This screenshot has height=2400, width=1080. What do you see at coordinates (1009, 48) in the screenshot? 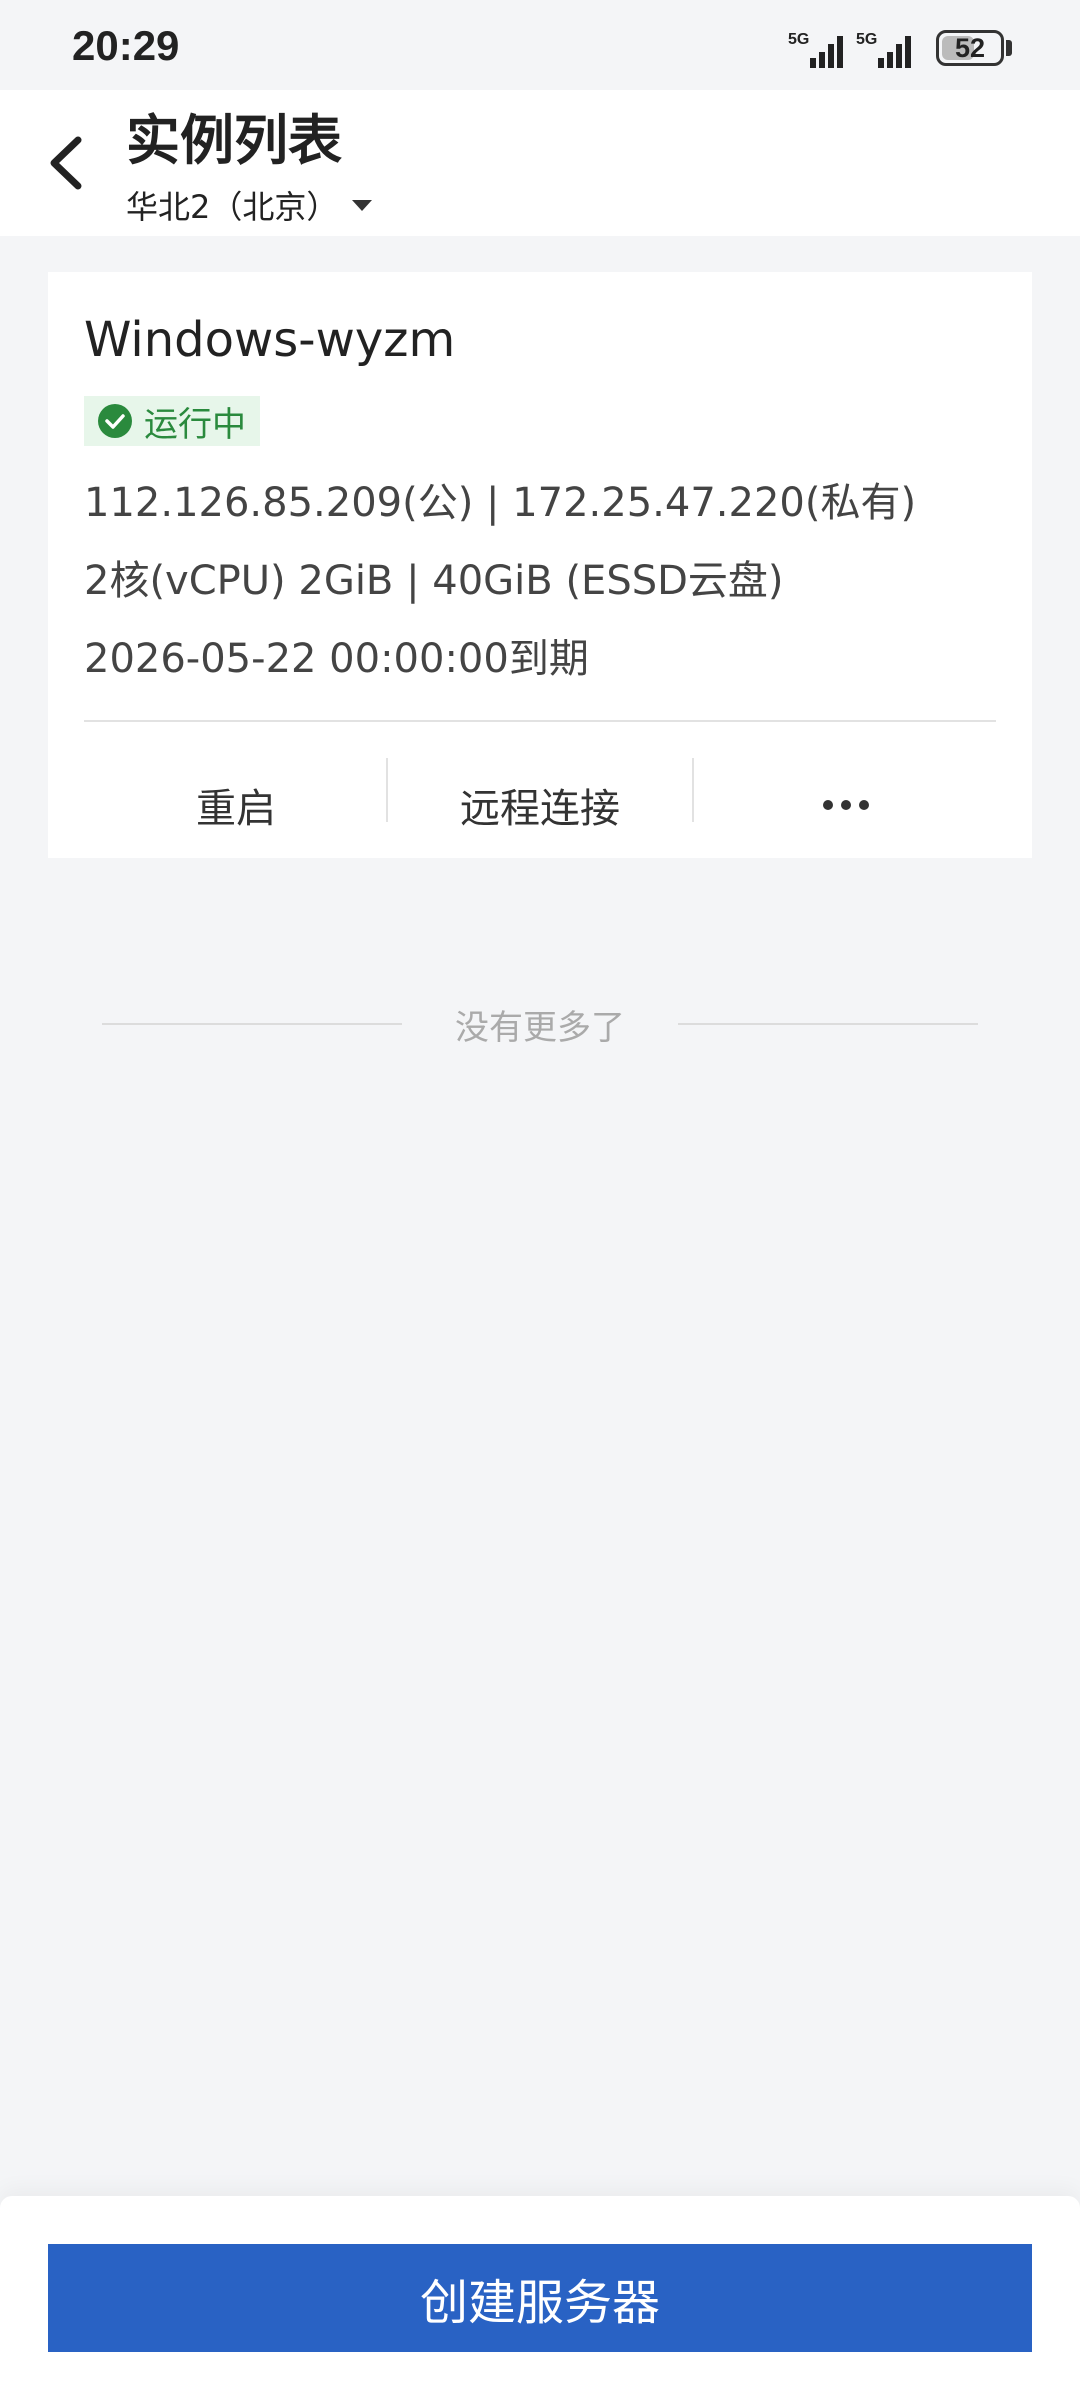
I see `battery-tip` at bounding box center [1009, 48].